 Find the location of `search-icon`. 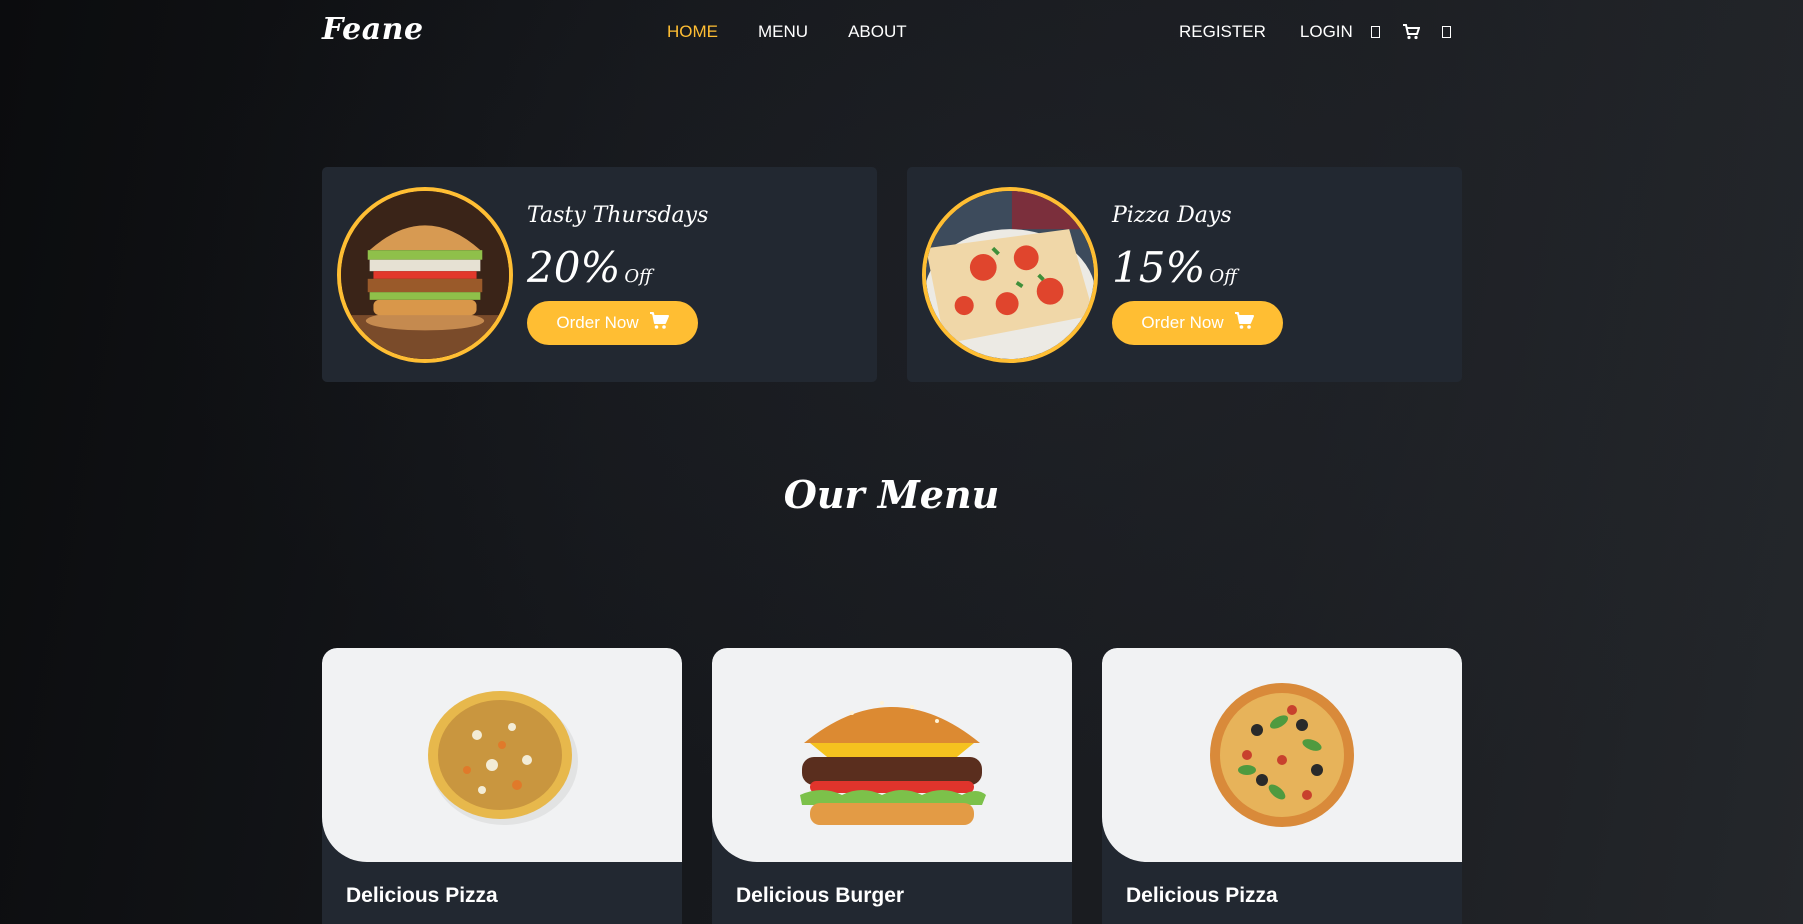

search-icon is located at coordinates (1446, 32).